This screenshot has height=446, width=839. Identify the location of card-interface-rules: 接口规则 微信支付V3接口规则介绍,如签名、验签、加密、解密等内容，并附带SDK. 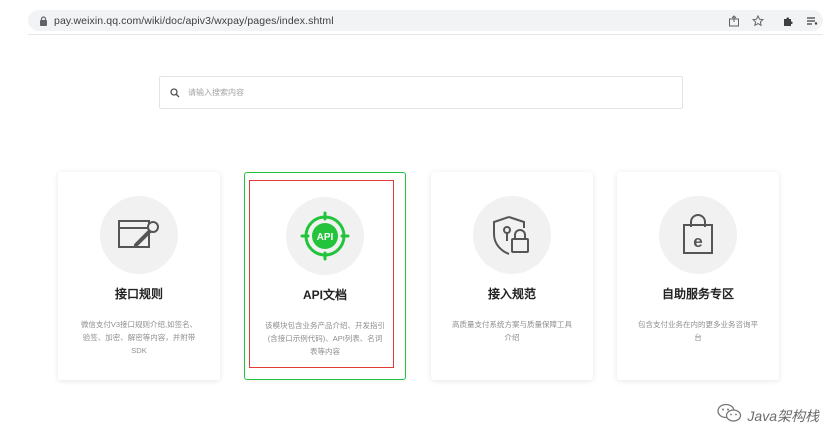
(139, 276).